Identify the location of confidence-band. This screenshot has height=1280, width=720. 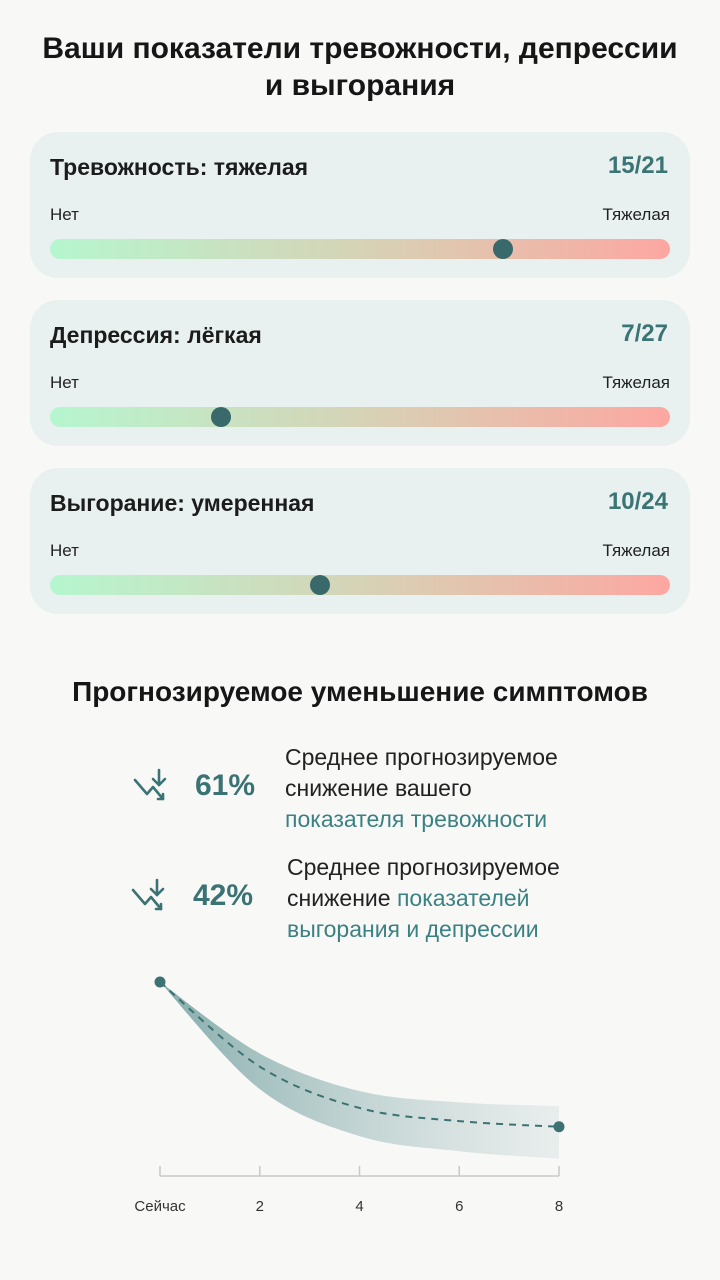
(359, 1070).